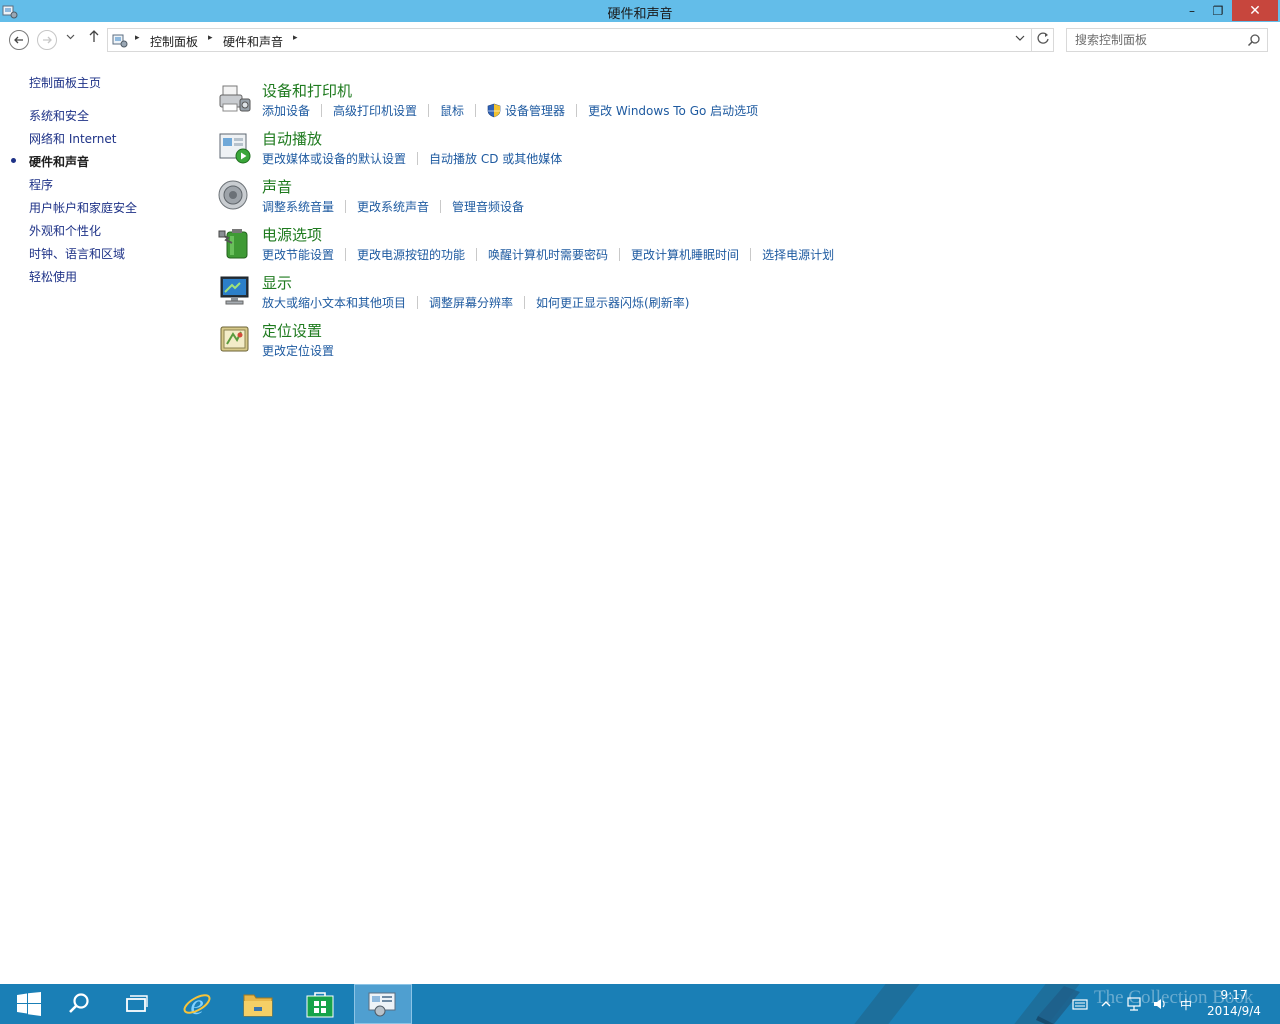 The image size is (1280, 1024). I want to click on link-device-manager-wrap: 设备管理器, so click(526, 110).